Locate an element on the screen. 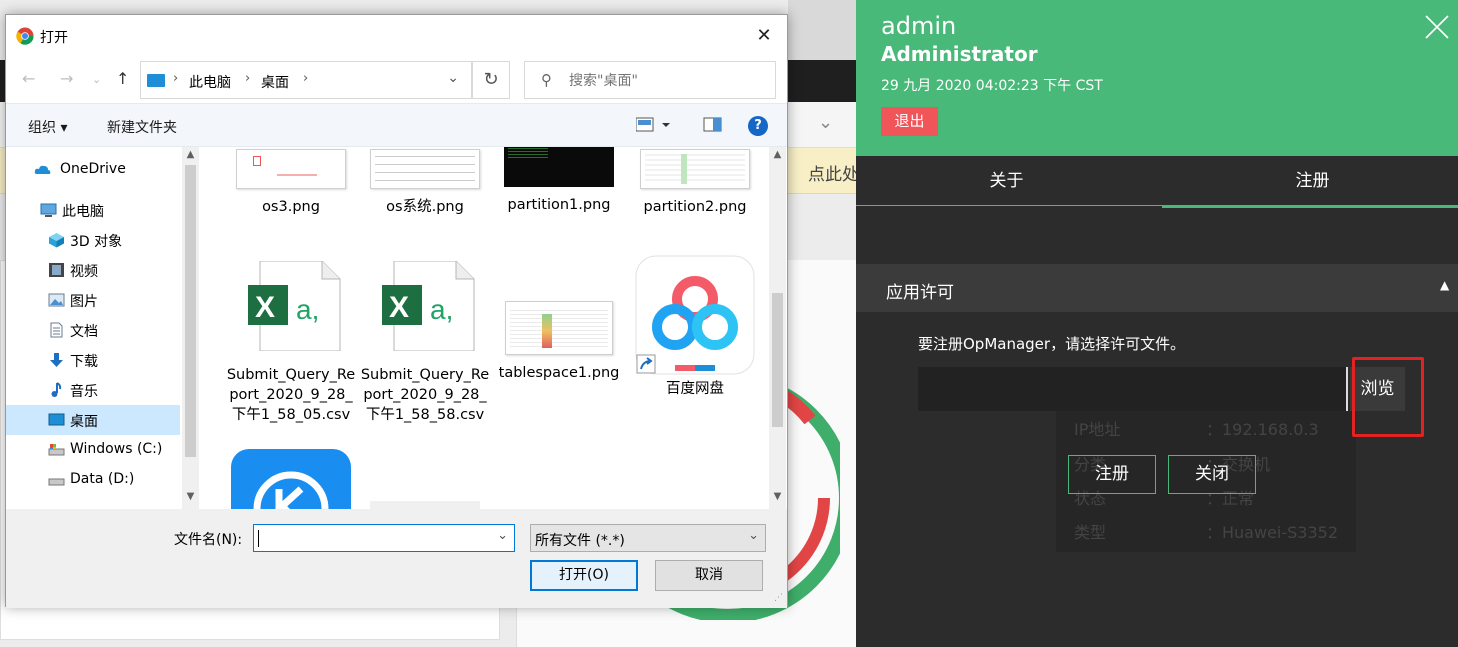 This screenshot has width=1458, height=647. tab-divider is located at coordinates (1009, 205).